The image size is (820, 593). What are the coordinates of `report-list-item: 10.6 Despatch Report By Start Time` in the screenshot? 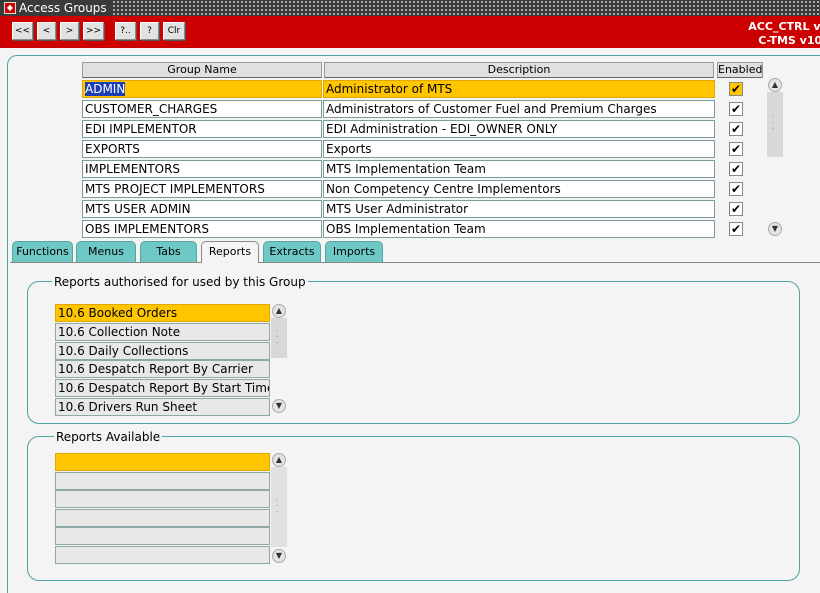 It's located at (162, 388).